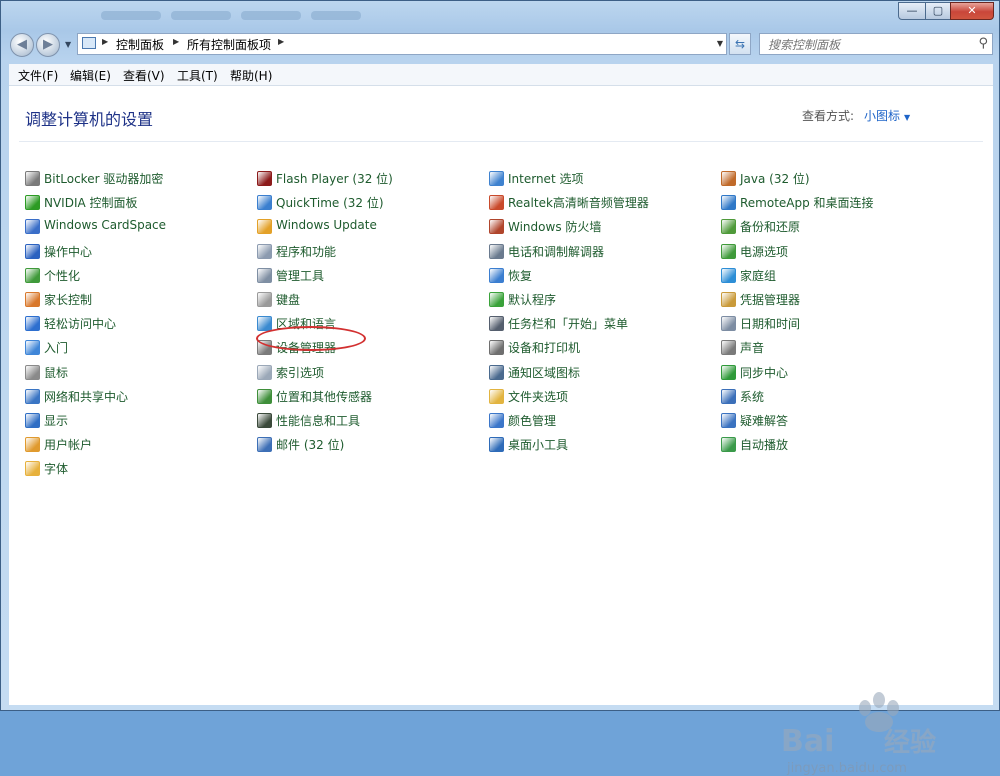  What do you see at coordinates (140, 44) in the screenshot?
I see `breadcrumb-control-panel: 控制面板` at bounding box center [140, 44].